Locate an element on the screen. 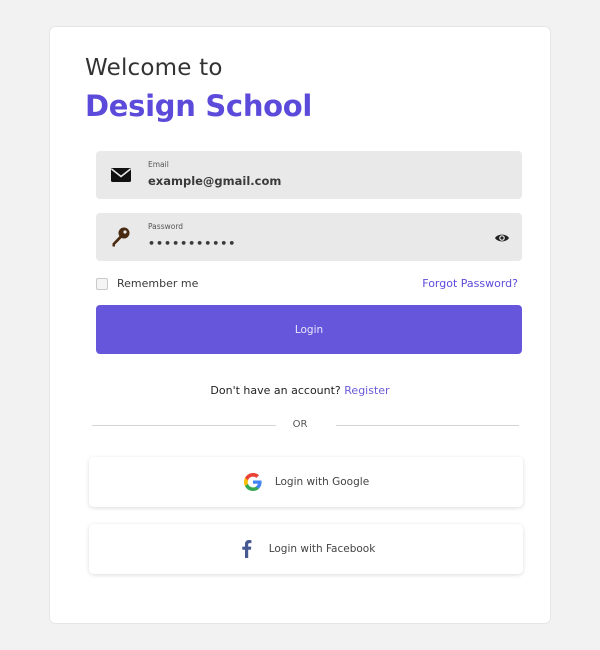  google-login-button: Login with Google is located at coordinates (306, 482).